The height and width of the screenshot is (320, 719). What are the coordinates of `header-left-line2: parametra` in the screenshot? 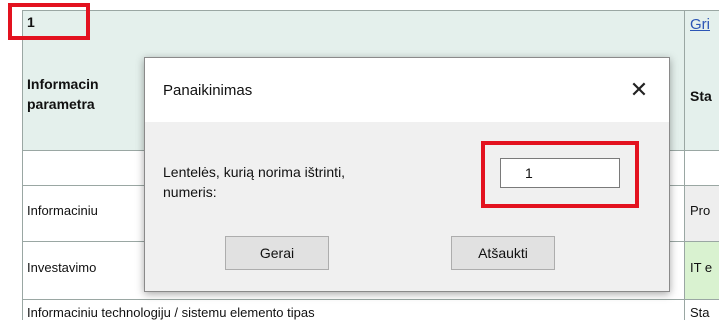 It's located at (61, 104).